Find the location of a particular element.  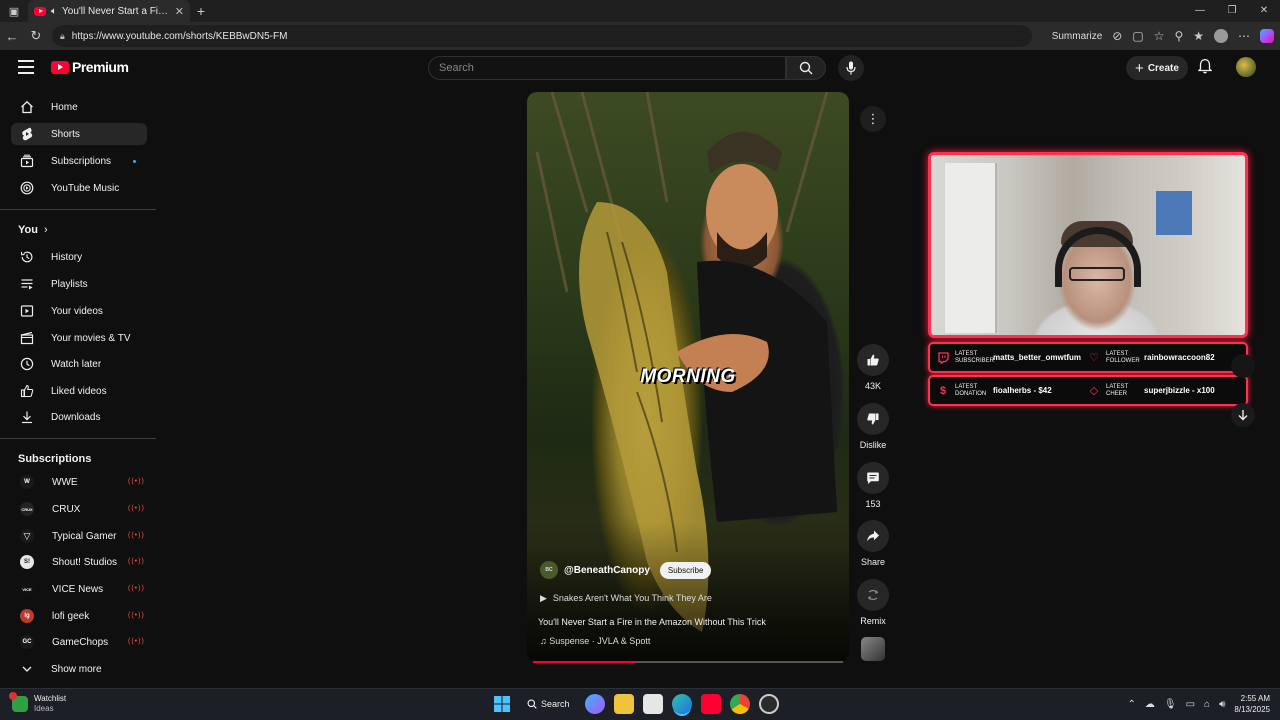

dollar-icon: $ is located at coordinates (943, 390).